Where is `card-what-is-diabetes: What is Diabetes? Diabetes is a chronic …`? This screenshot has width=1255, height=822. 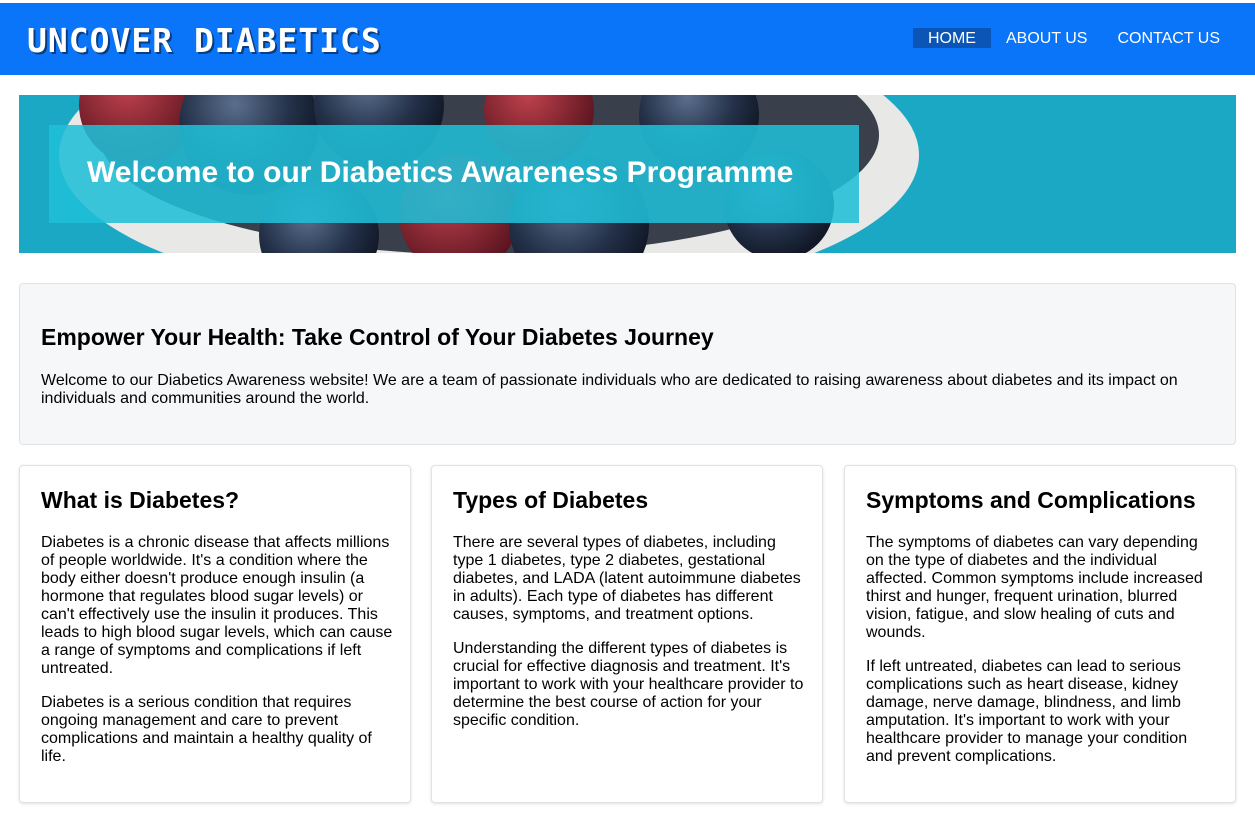
card-what-is-diabetes: What is Diabetes? Diabetes is a chronic … is located at coordinates (215, 634).